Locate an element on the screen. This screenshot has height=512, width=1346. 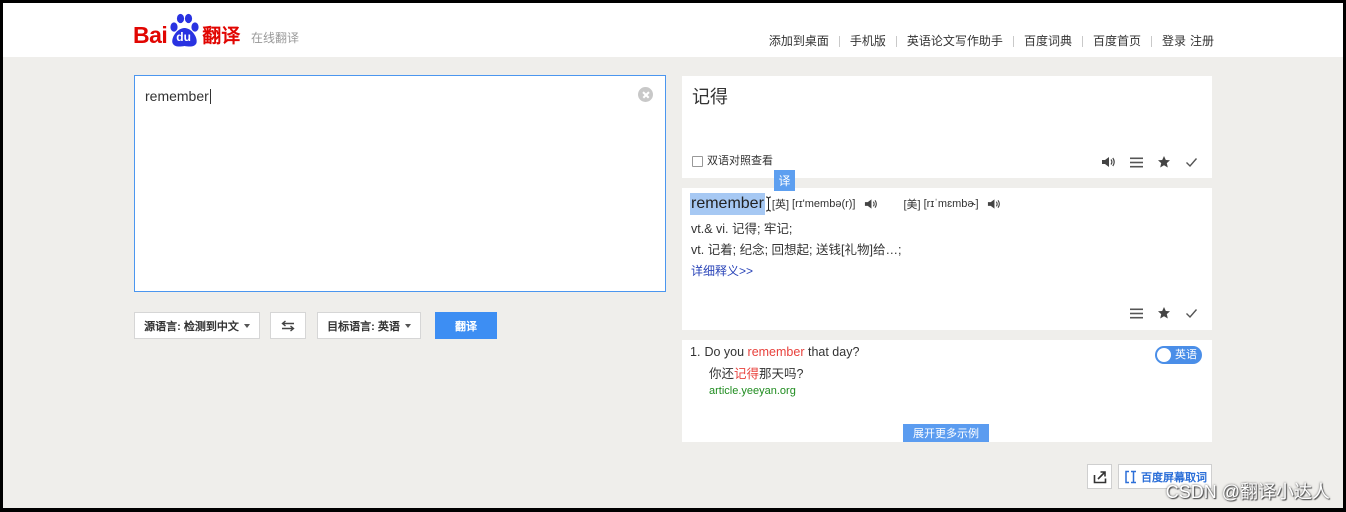
example-en-highlight: remember is located at coordinates (776, 352).